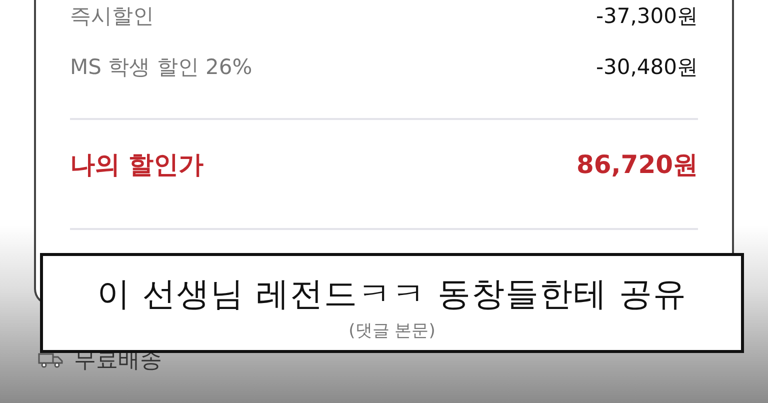 Image resolution: width=768 pixels, height=403 pixels. What do you see at coordinates (637, 164) in the screenshot?
I see `total-price: 86,720원` at bounding box center [637, 164].